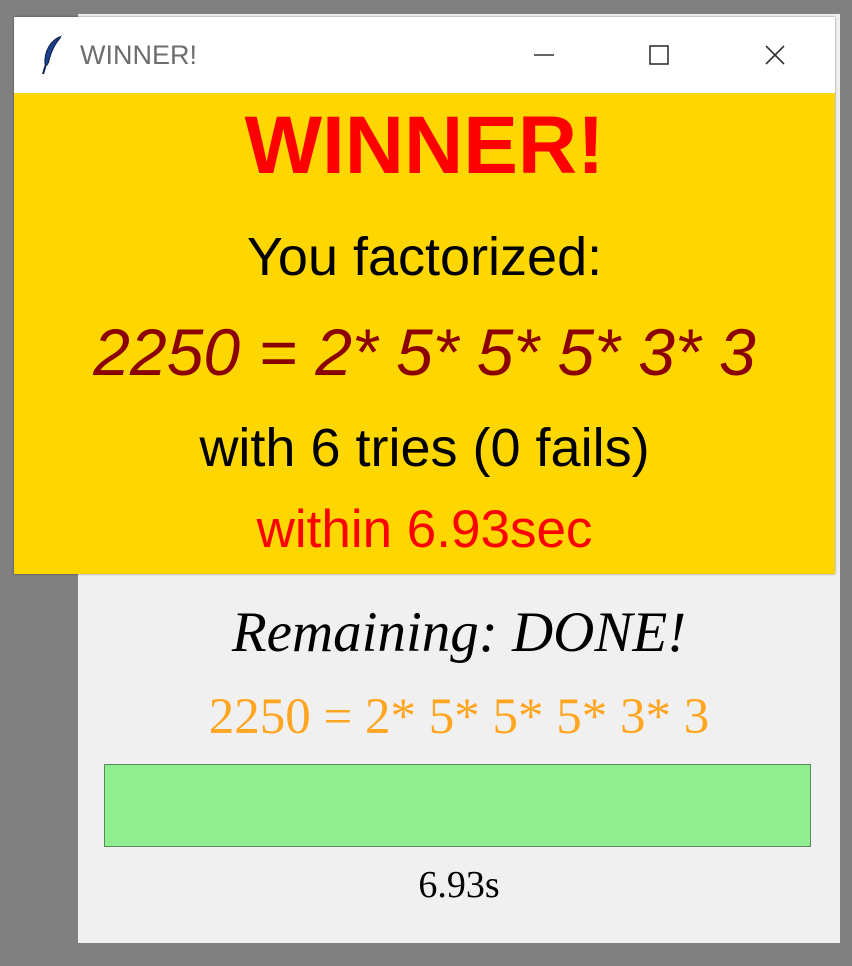 Image resolution: width=852 pixels, height=966 pixels. I want to click on close-button, so click(774, 55).